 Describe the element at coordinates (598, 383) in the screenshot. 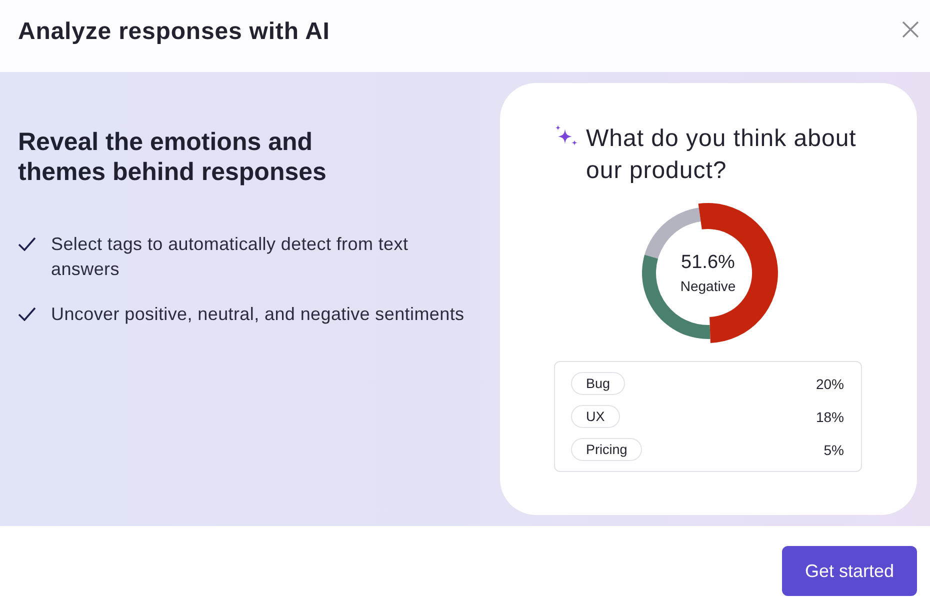

I see `tag-chip: Bug` at that location.